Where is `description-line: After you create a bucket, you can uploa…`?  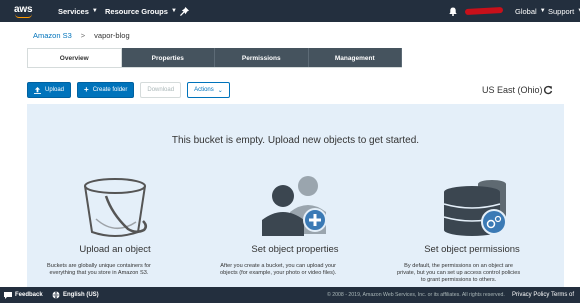 description-line: After you create a bucket, you can uploa… is located at coordinates (278, 266).